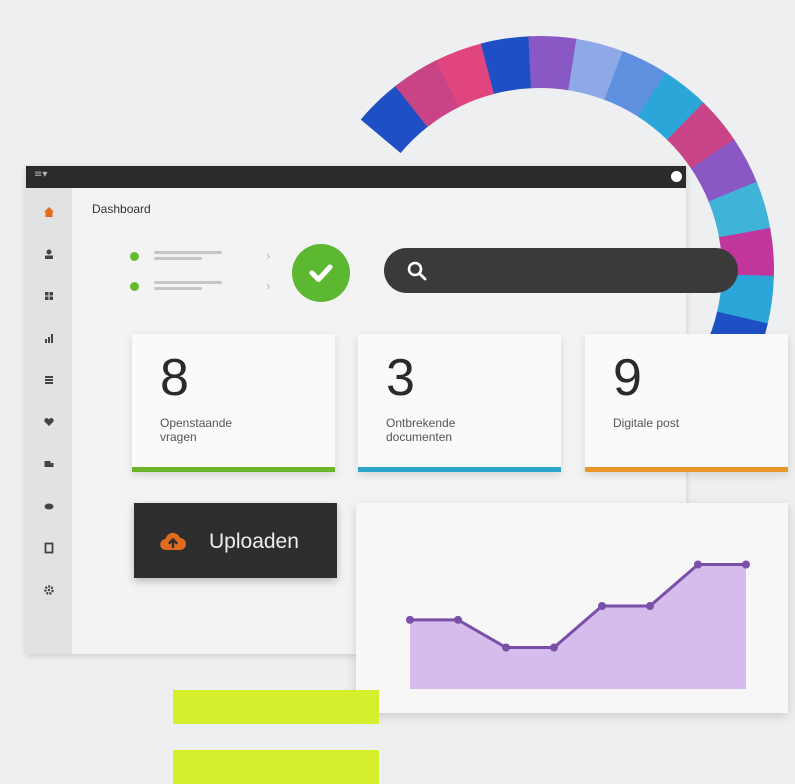 The height and width of the screenshot is (784, 795). What do you see at coordinates (627, 378) in the screenshot?
I see `stat-value: 9` at bounding box center [627, 378].